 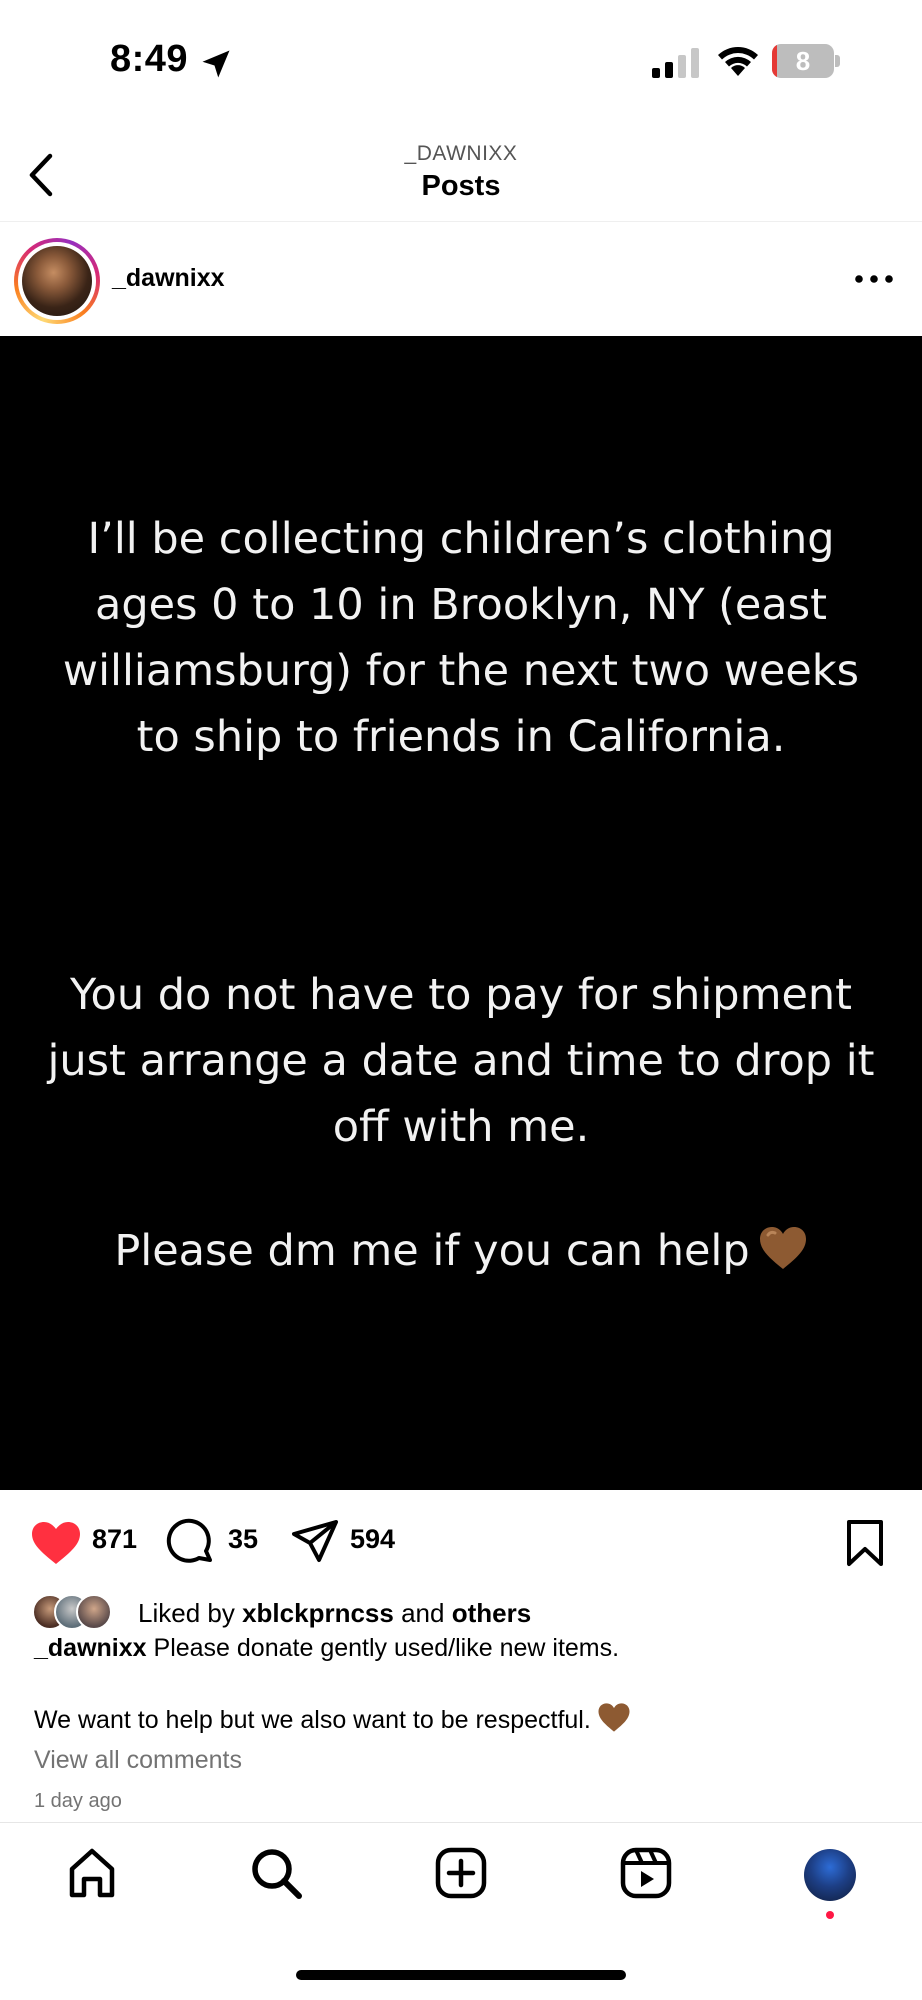 What do you see at coordinates (78, 1801) in the screenshot?
I see `post-timestamp: 1 day ago` at bounding box center [78, 1801].